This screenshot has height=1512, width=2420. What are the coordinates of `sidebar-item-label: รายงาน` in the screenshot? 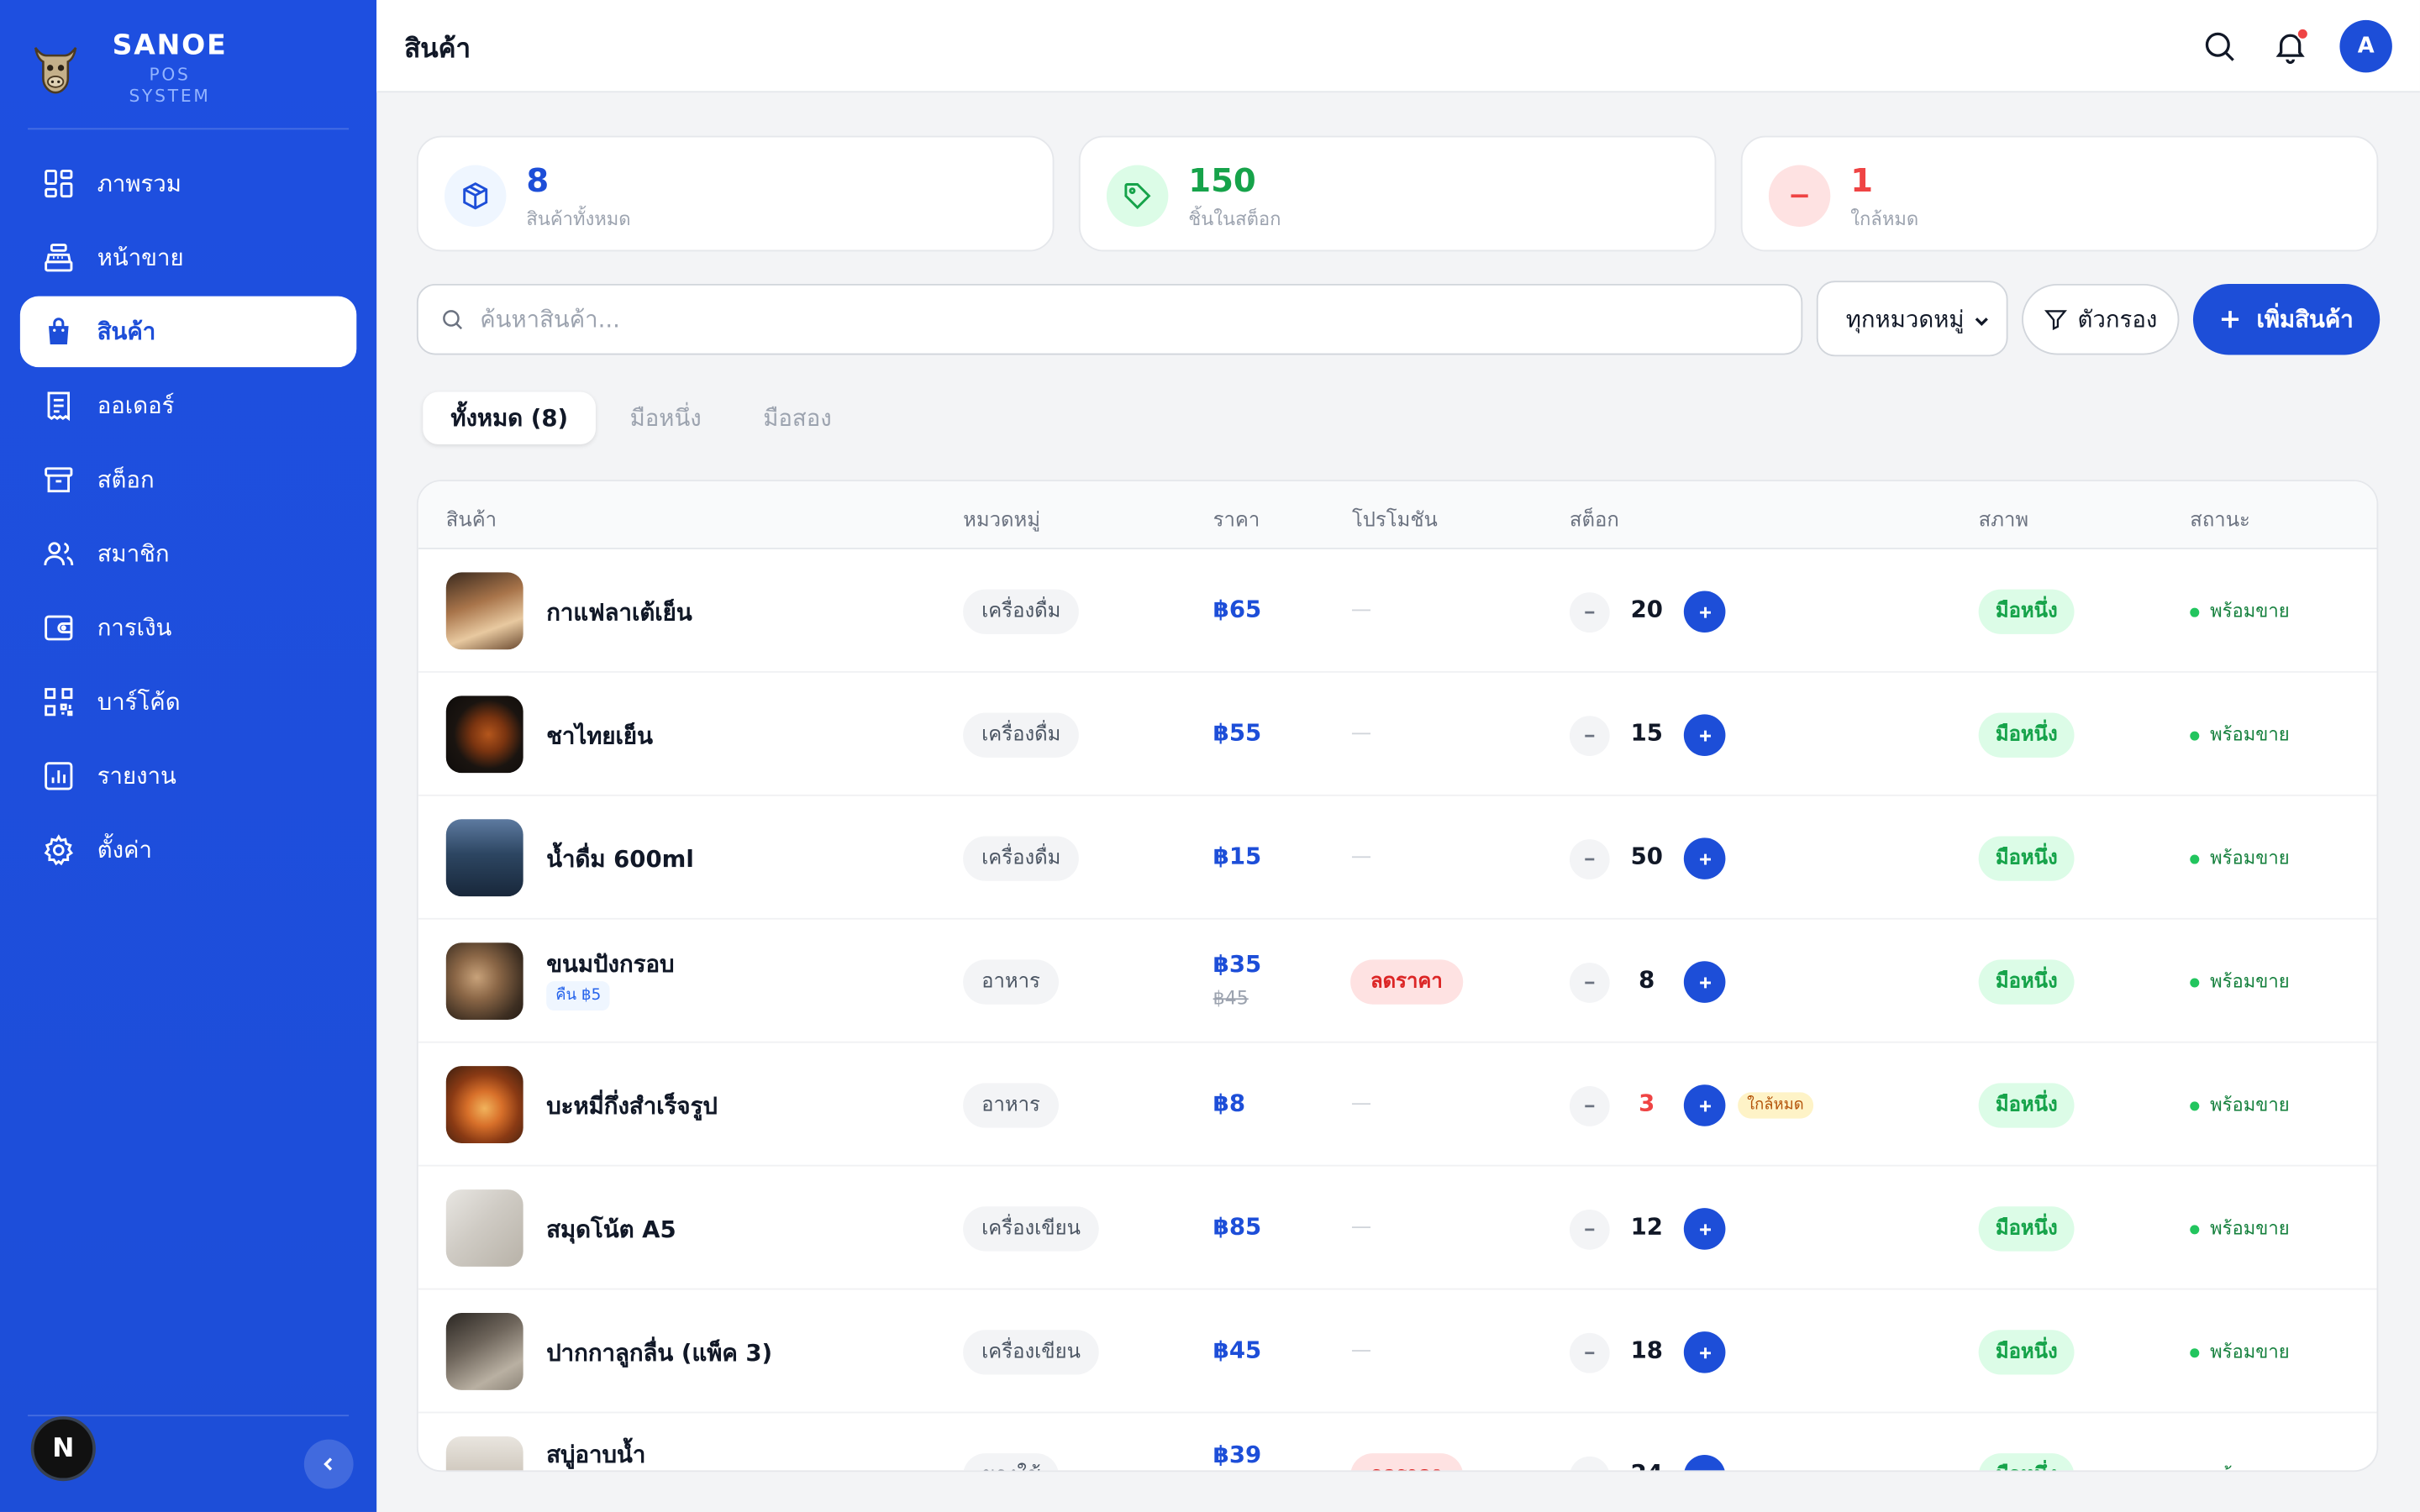 It's located at (136, 776).